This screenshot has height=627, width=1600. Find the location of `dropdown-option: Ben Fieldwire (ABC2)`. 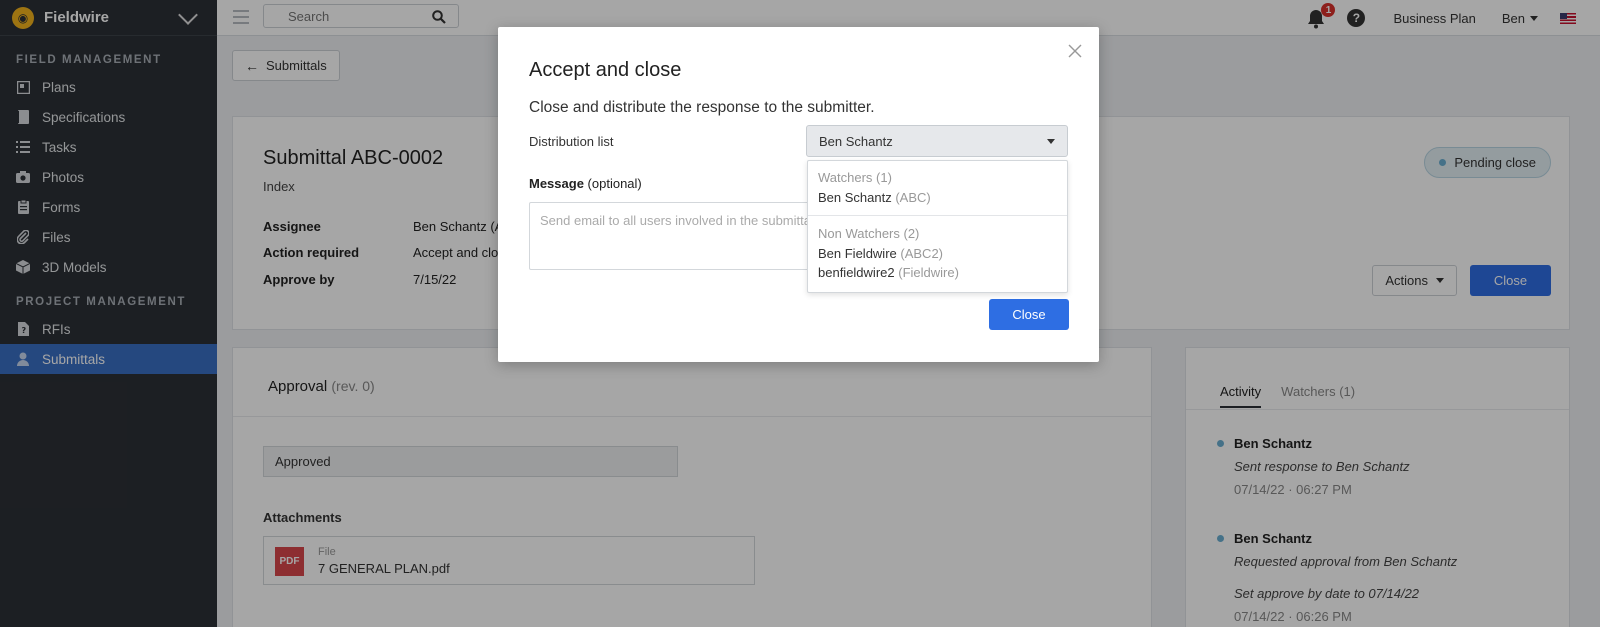

dropdown-option: Ben Fieldwire (ABC2) is located at coordinates (937, 253).